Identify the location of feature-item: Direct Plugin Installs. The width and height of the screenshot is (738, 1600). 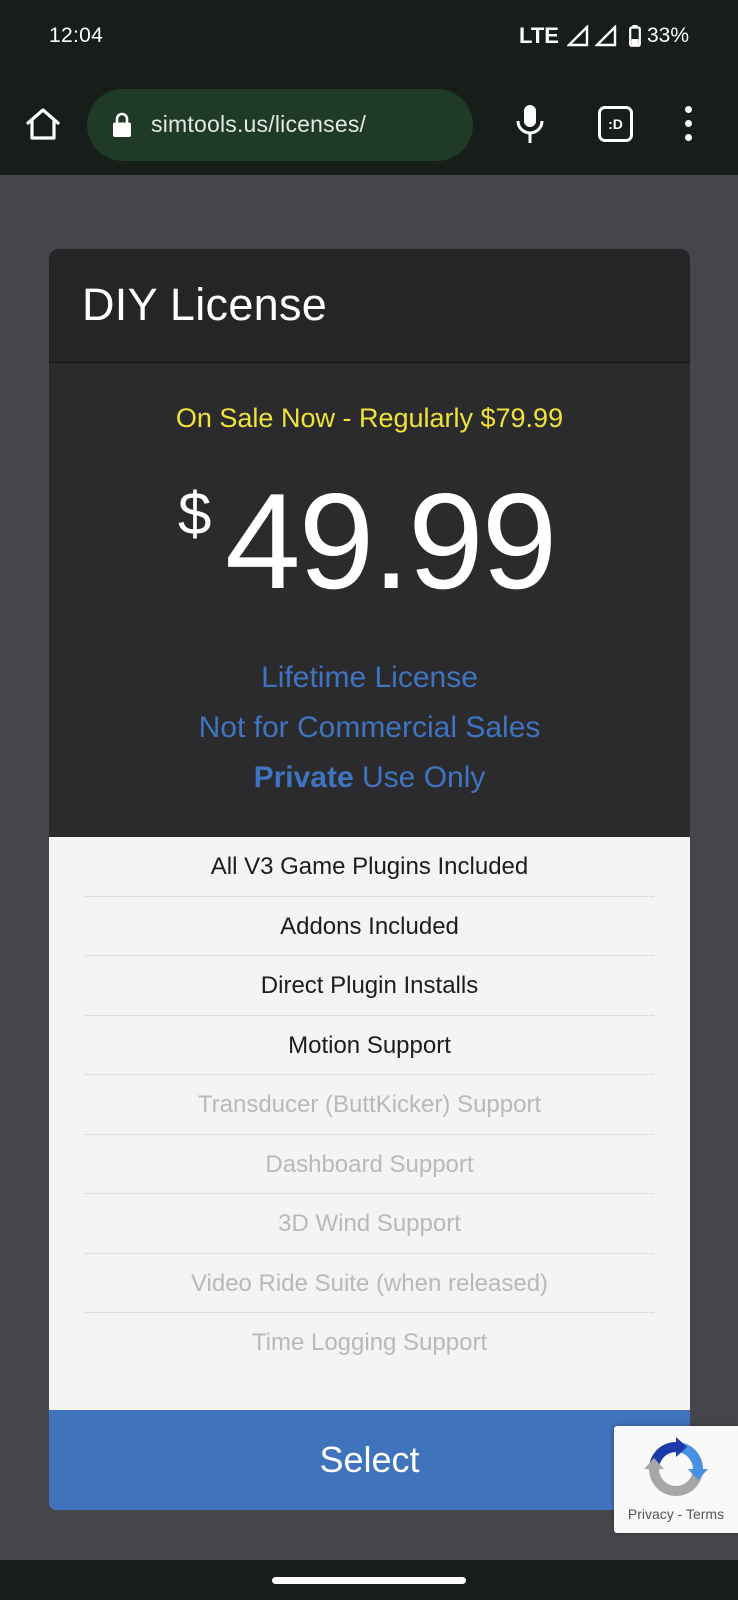
(369, 986).